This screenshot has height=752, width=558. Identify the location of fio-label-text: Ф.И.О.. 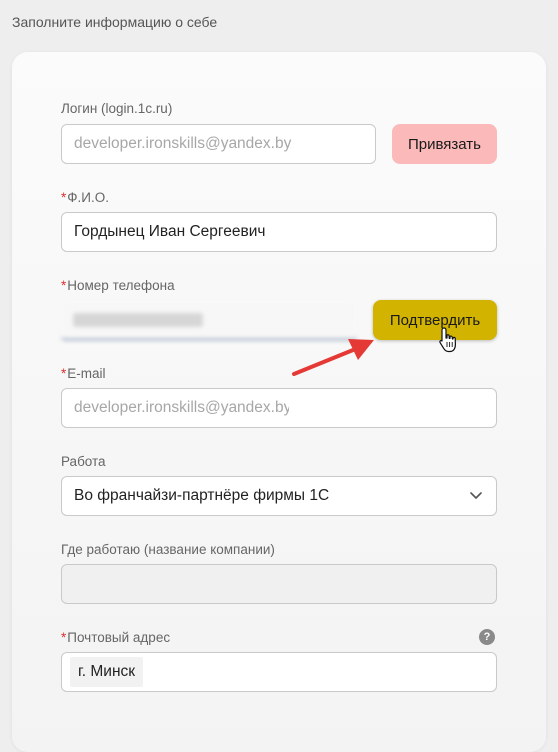
(88, 197).